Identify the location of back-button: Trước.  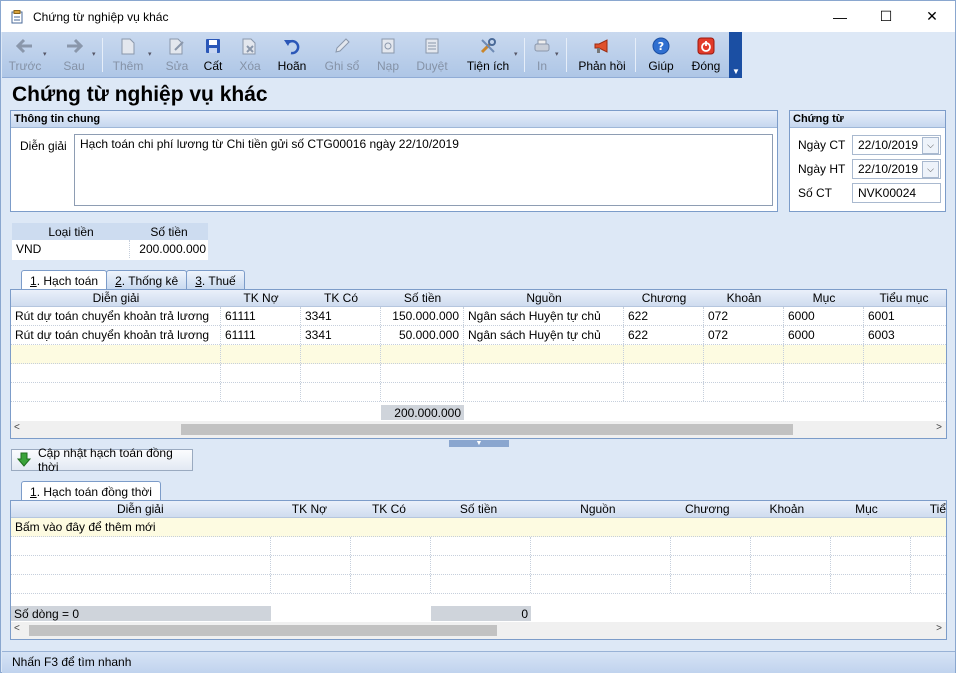
(25, 55).